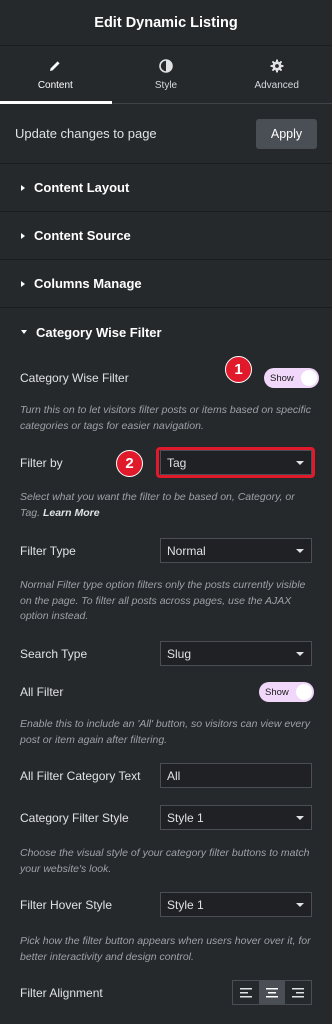  I want to click on pencil-icon, so click(55, 65).